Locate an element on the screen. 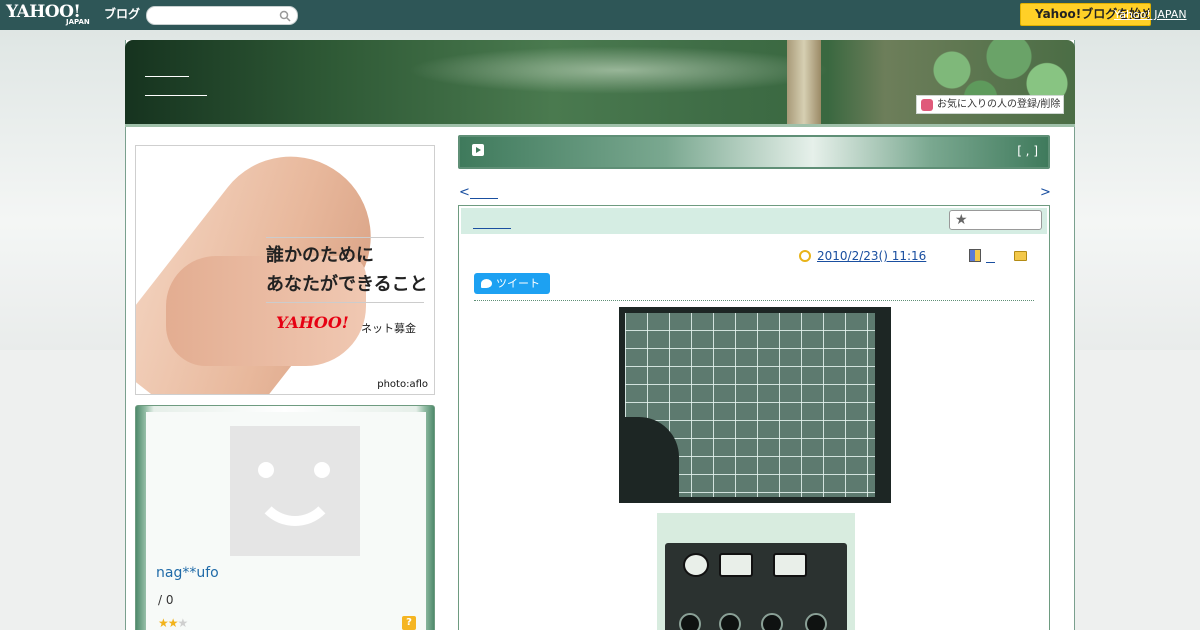  folder-icon is located at coordinates (1020, 256).